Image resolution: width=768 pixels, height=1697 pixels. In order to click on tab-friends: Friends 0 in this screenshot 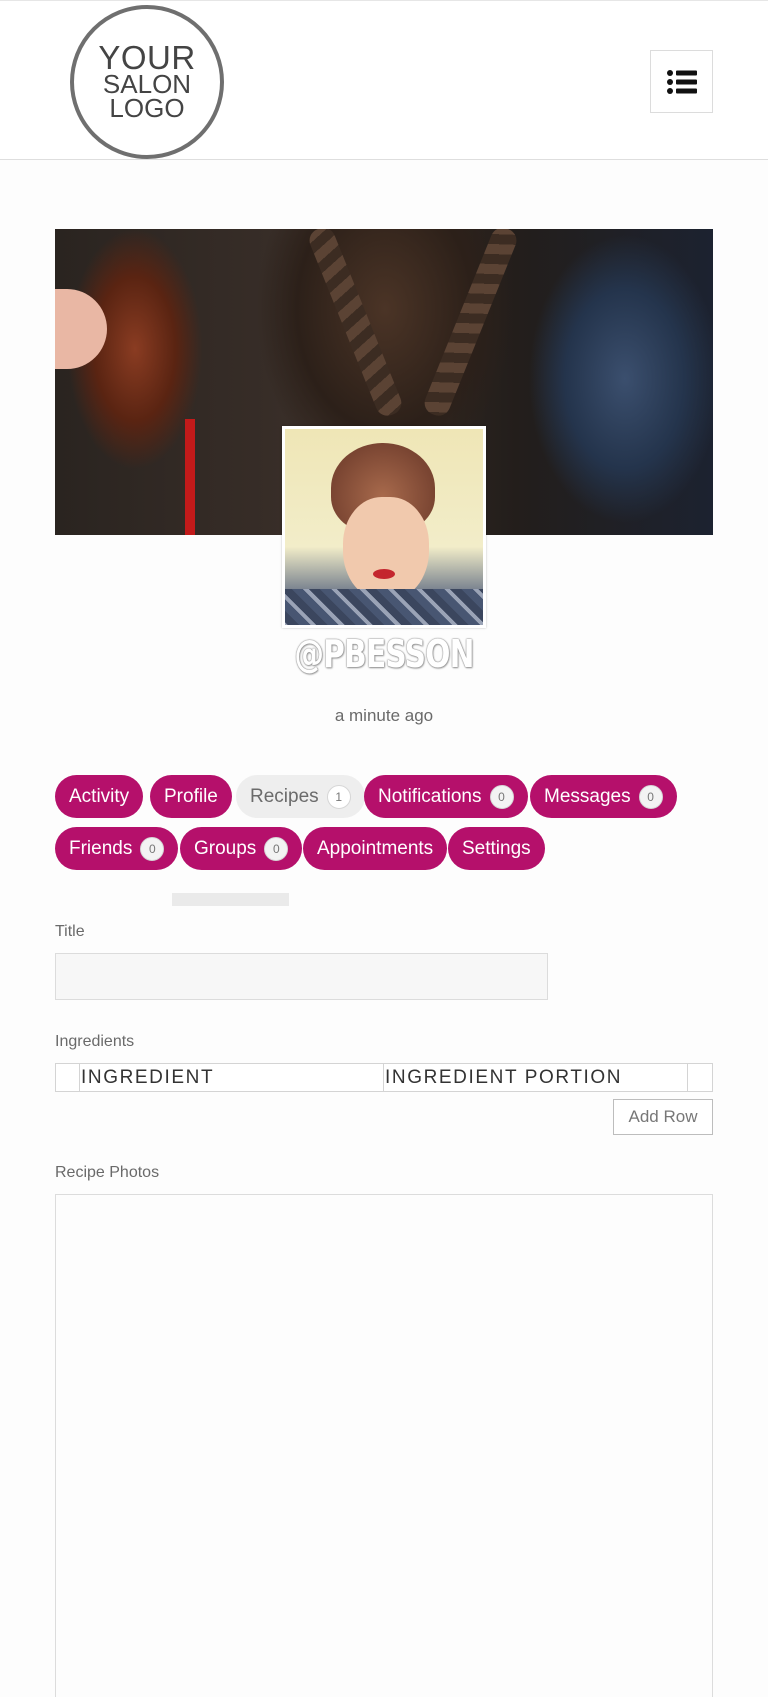, I will do `click(117, 848)`.